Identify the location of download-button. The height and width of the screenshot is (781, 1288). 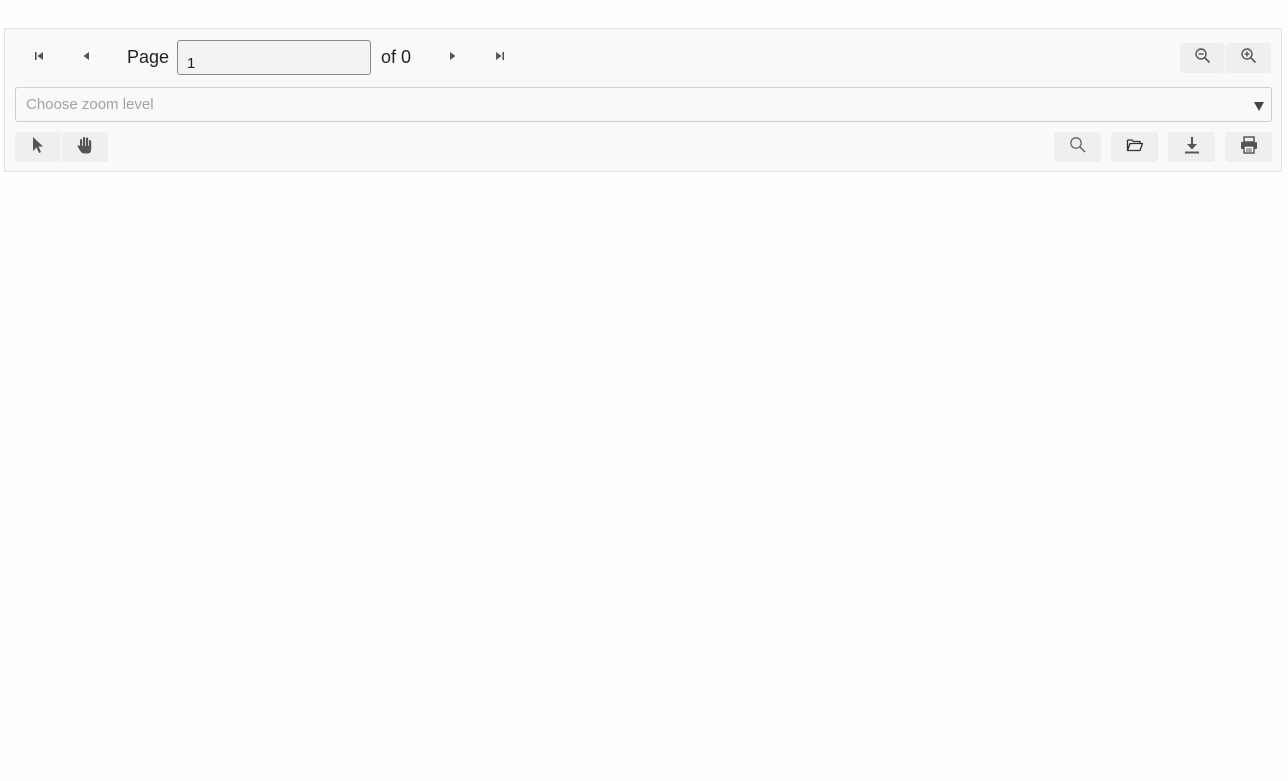
(1191, 147).